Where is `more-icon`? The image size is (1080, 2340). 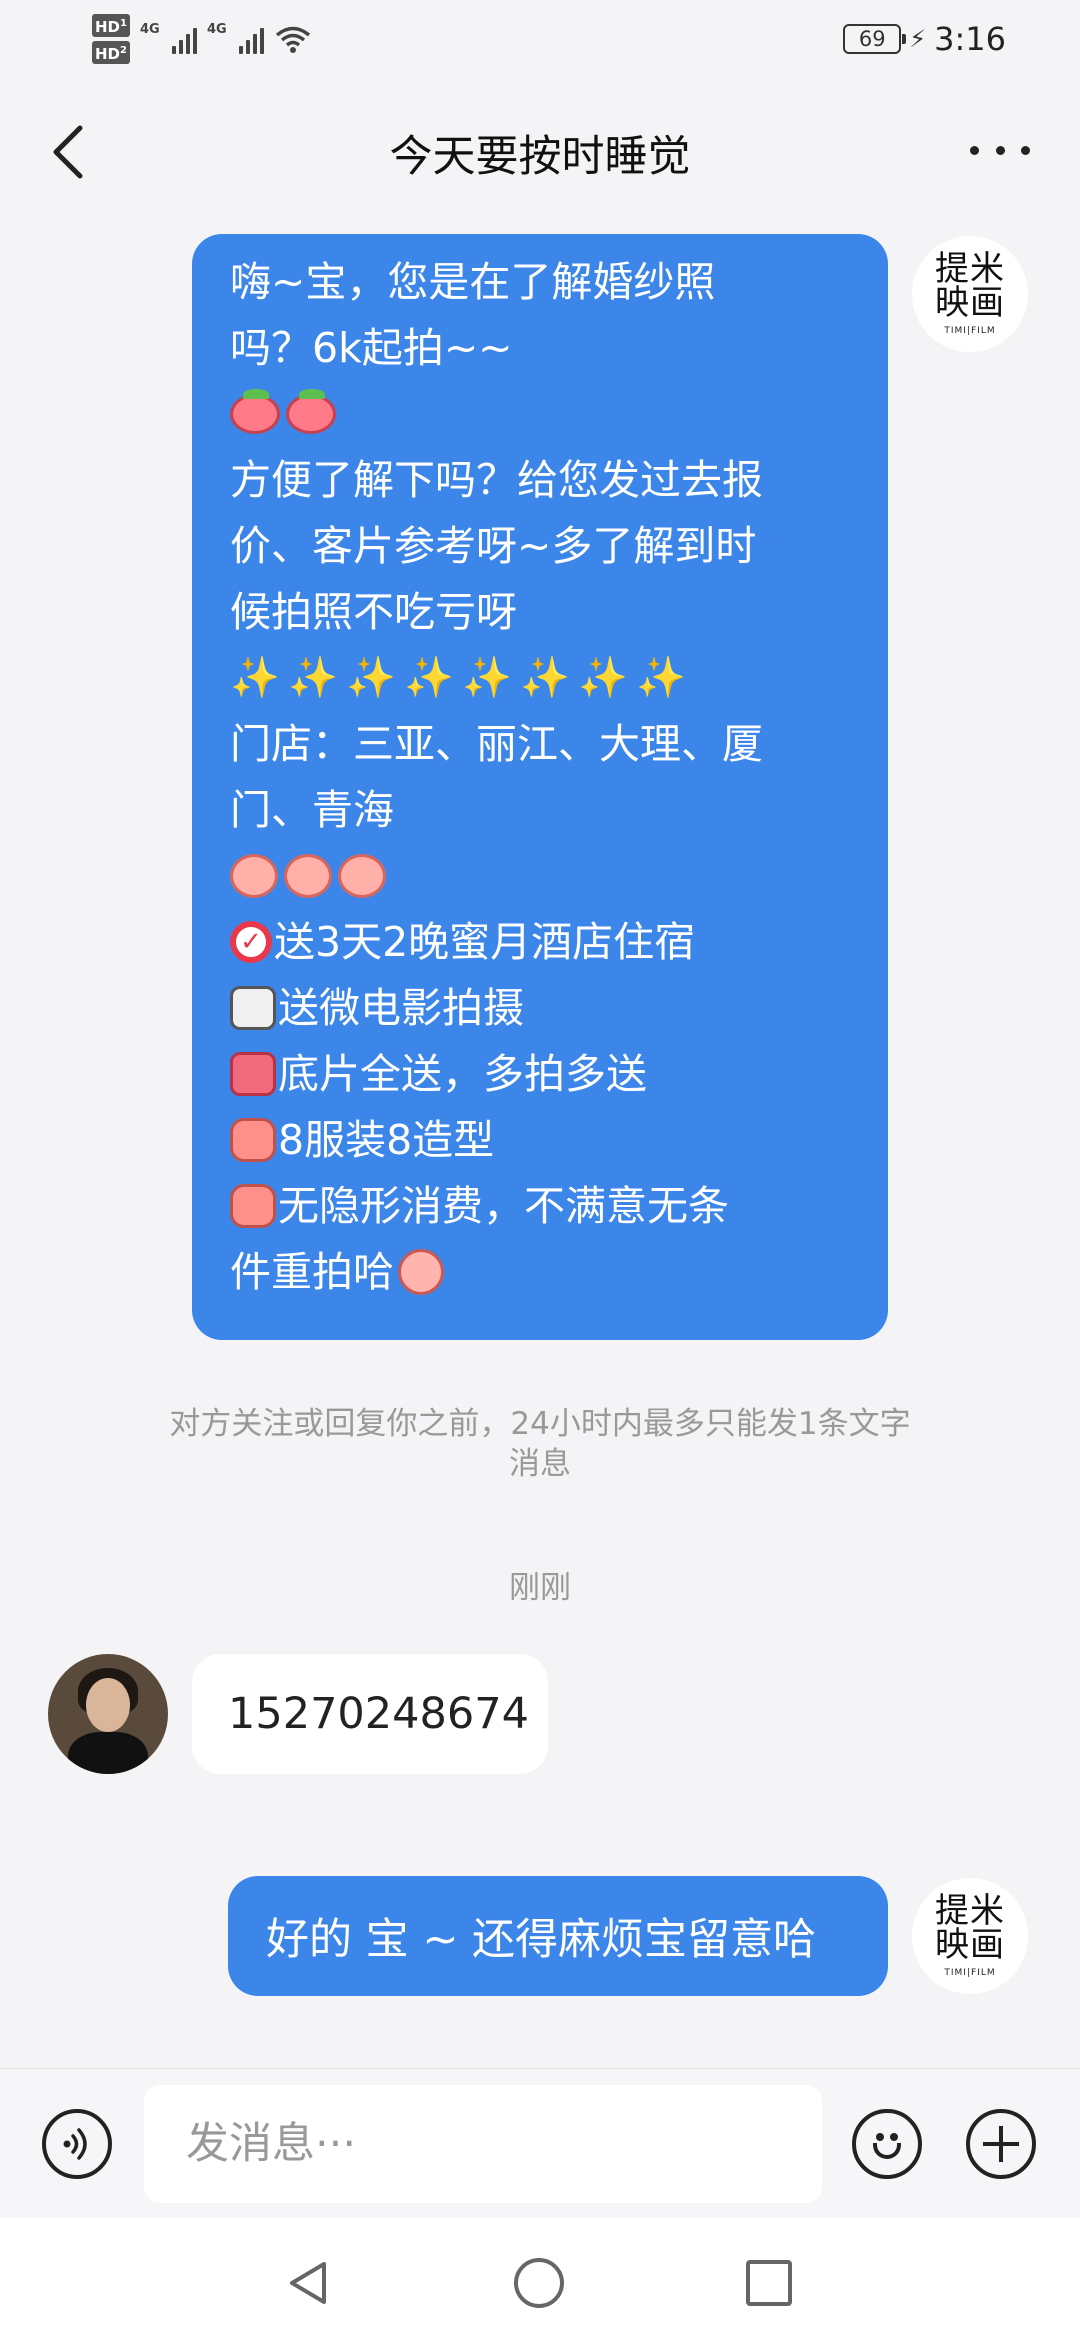 more-icon is located at coordinates (1000, 150).